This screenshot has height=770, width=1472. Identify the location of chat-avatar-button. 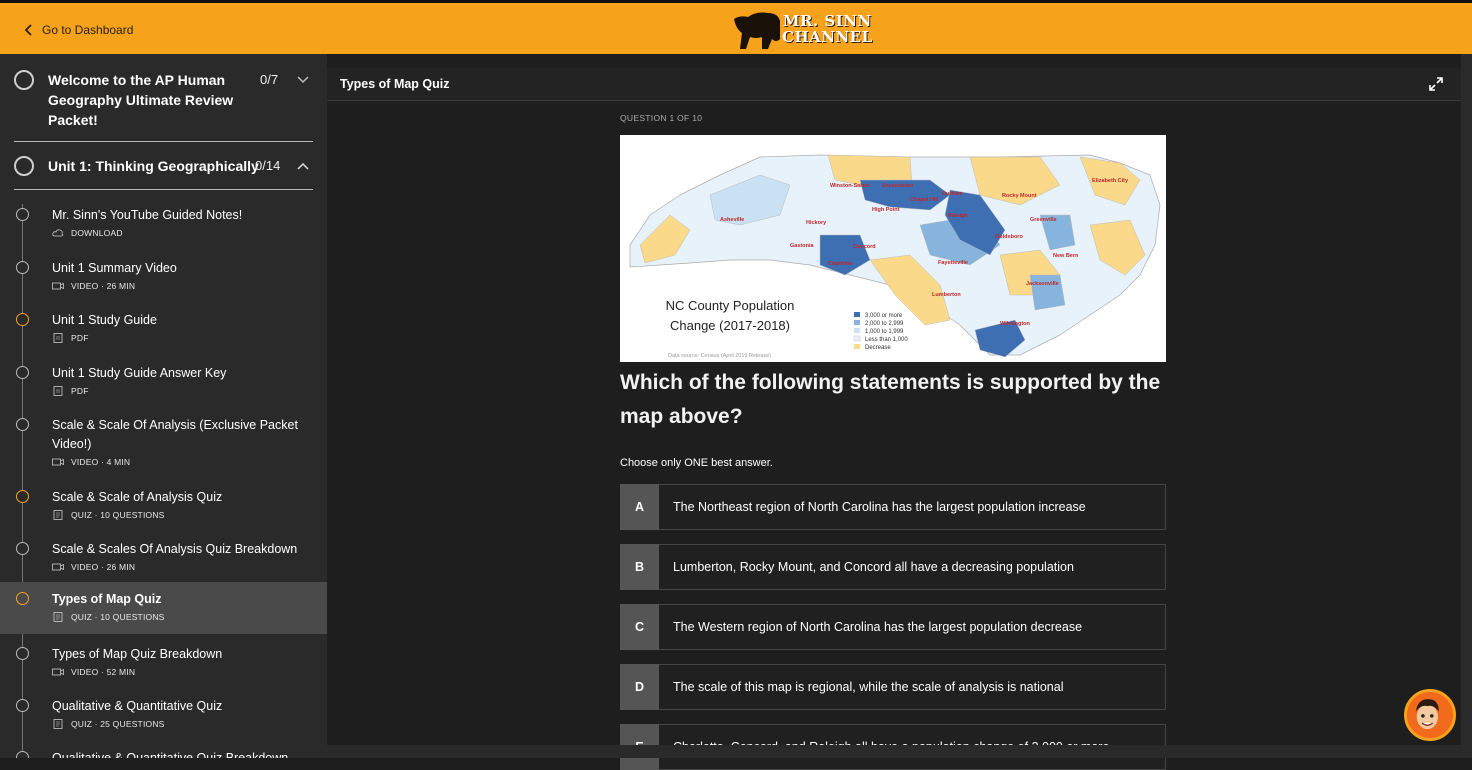
(1430, 715).